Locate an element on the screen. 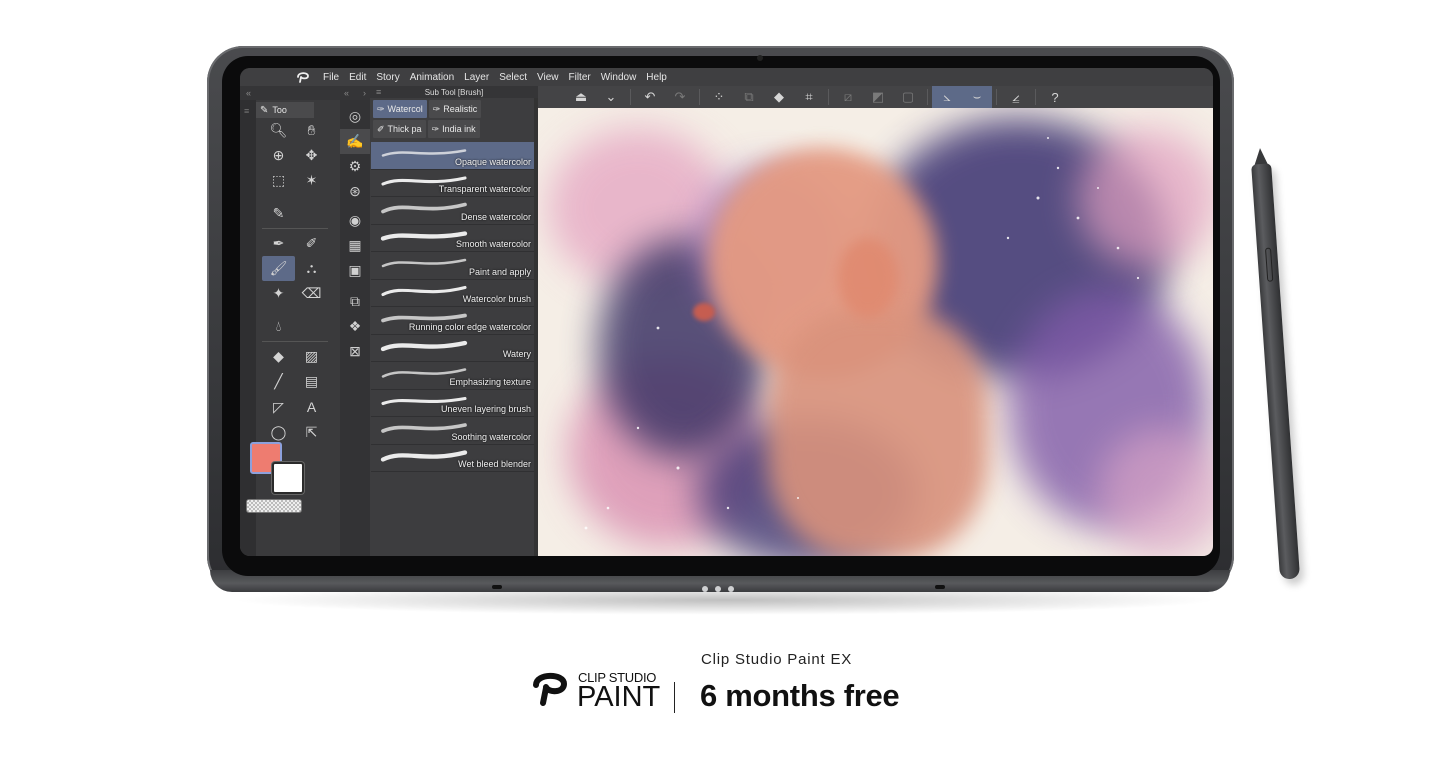  brush-item: Wet bleed blender is located at coordinates (454, 458).